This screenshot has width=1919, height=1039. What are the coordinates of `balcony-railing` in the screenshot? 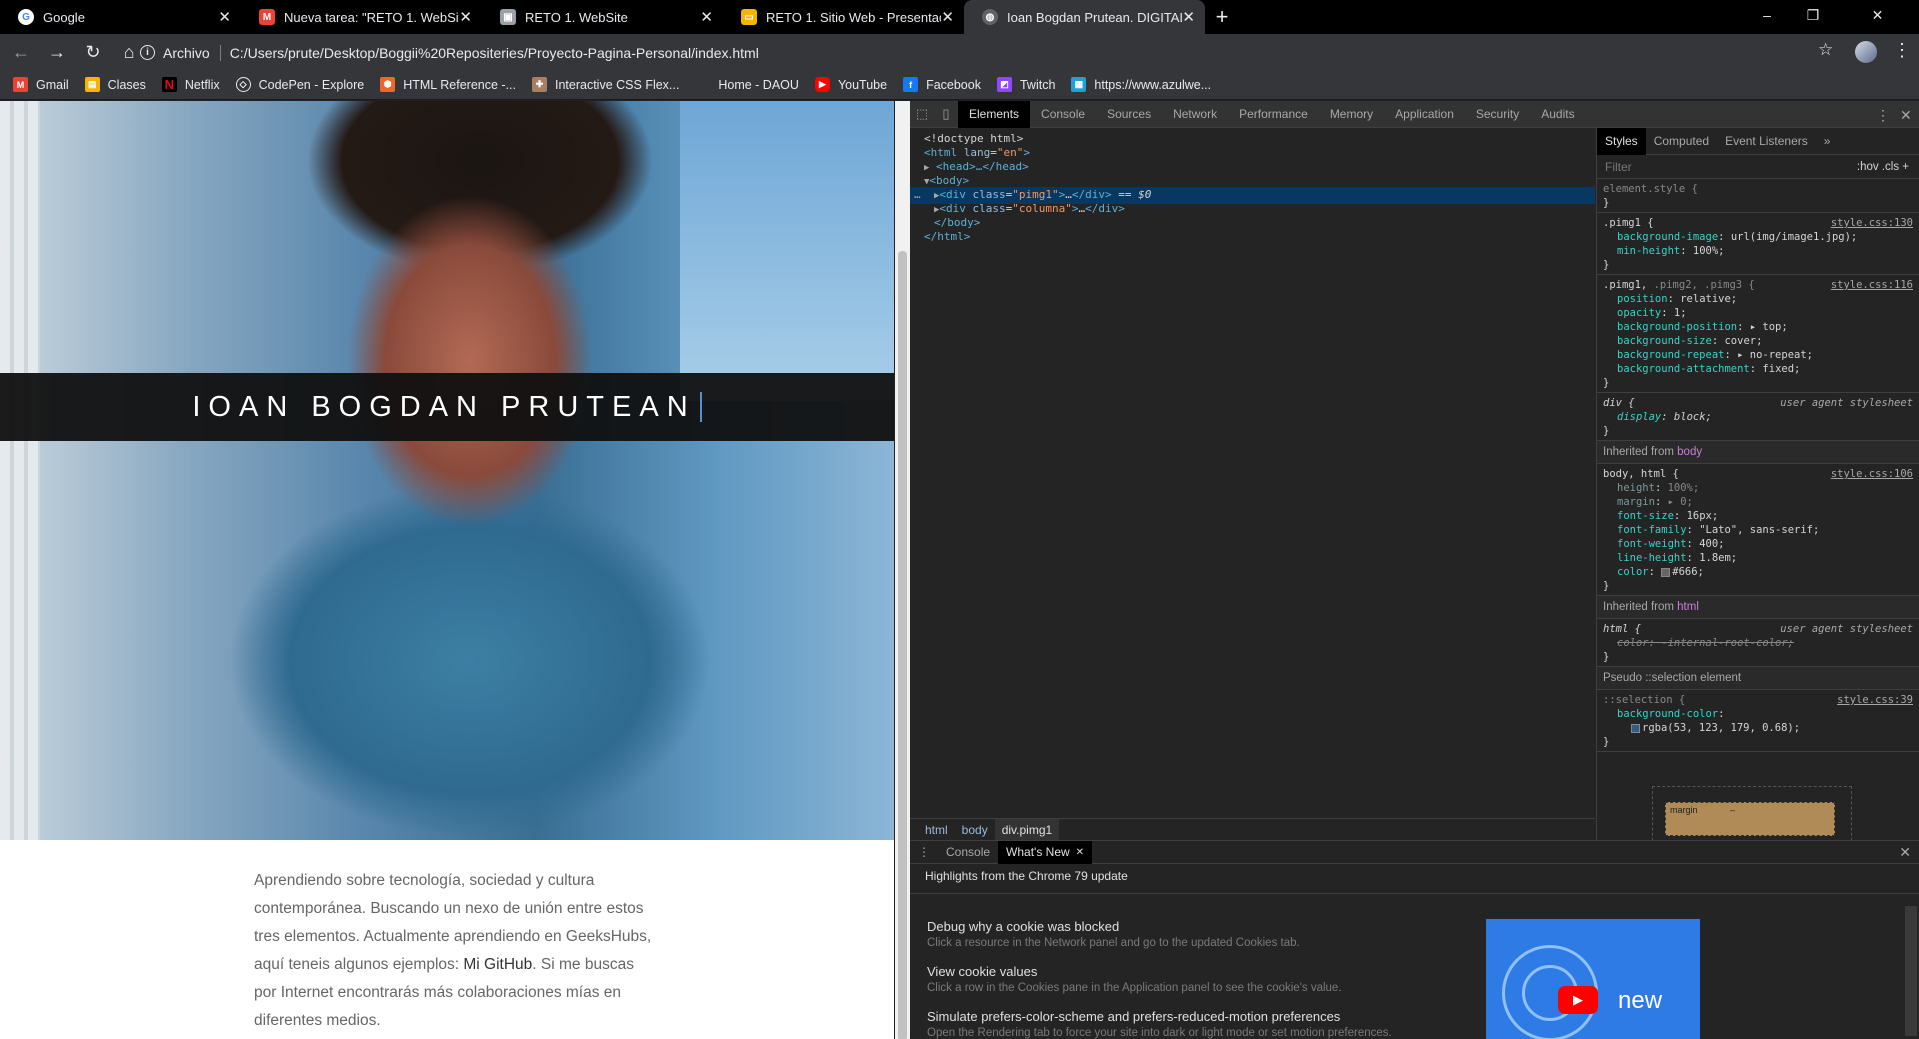 It's located at (20, 470).